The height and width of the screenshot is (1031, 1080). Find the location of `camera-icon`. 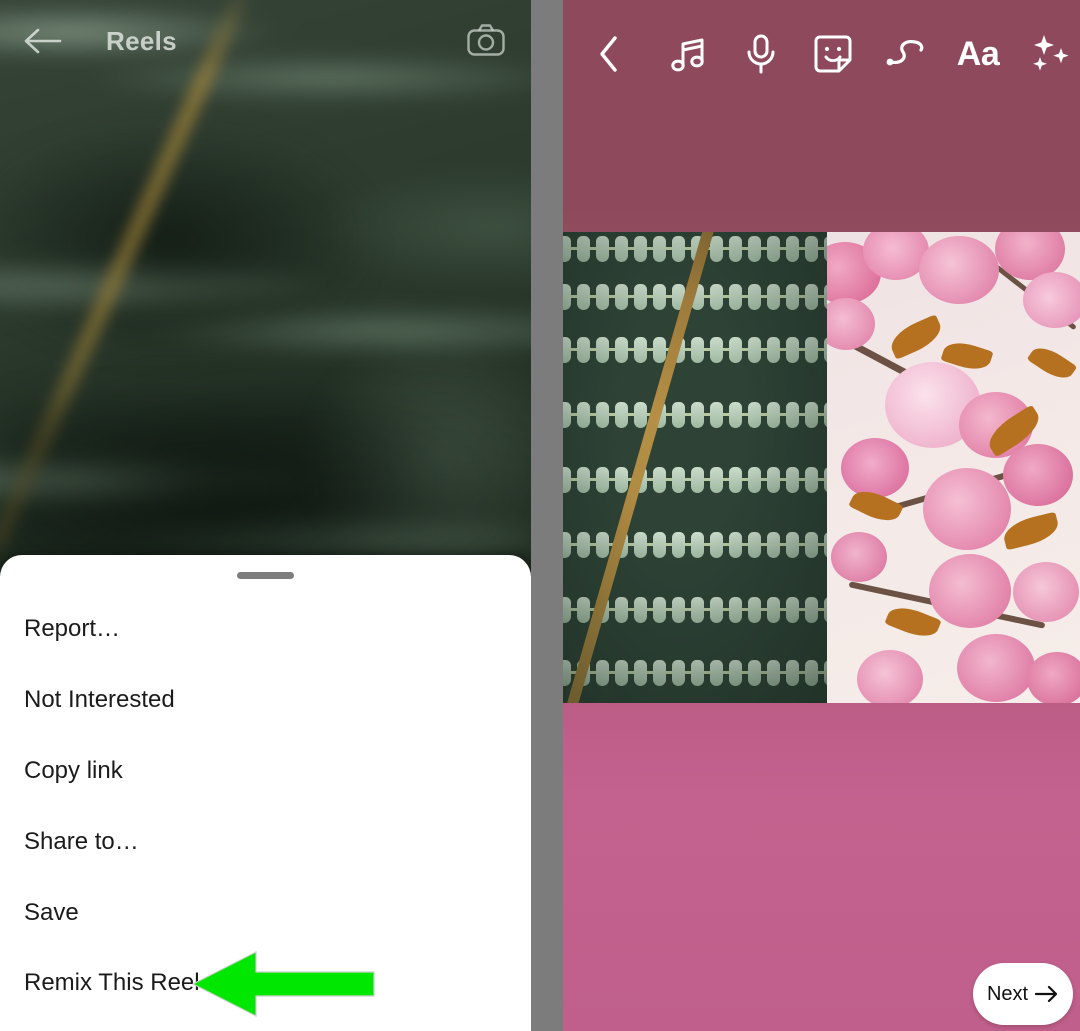

camera-icon is located at coordinates (486, 40).